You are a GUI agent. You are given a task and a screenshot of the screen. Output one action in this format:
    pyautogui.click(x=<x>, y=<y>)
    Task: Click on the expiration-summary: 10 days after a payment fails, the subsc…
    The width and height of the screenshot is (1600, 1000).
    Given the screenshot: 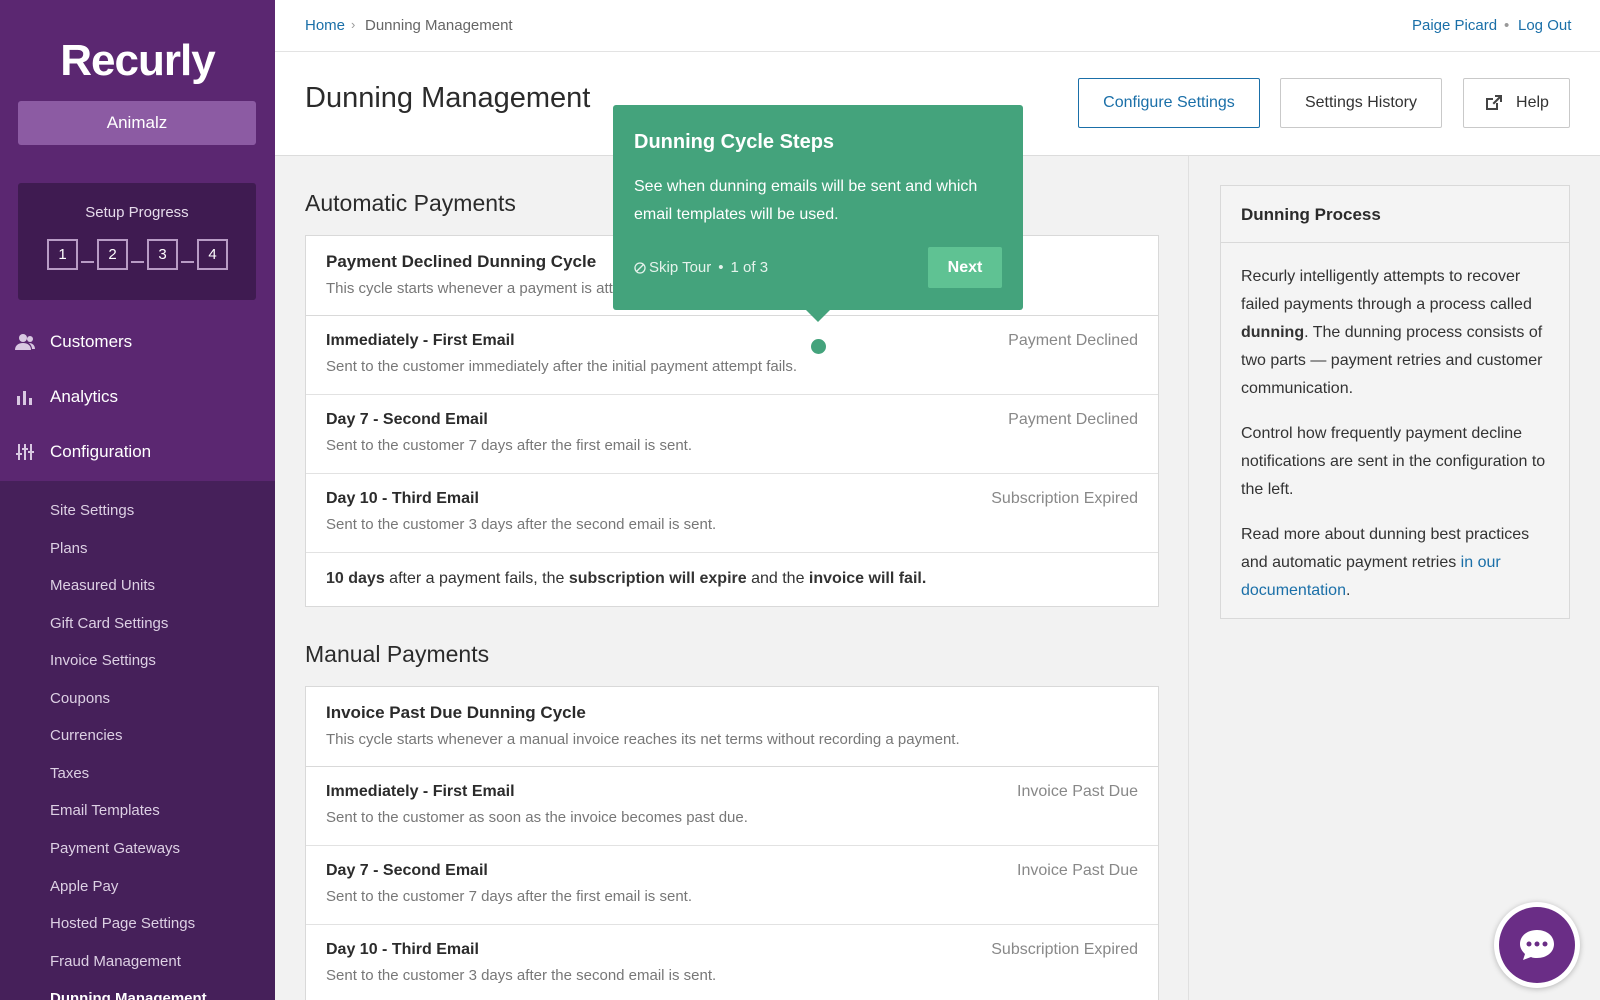 What is the action you would take?
    pyautogui.click(x=732, y=579)
    